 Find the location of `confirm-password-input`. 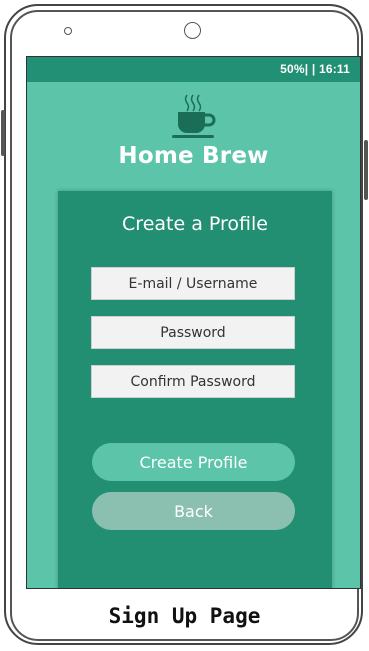

confirm-password-input is located at coordinates (193, 381).